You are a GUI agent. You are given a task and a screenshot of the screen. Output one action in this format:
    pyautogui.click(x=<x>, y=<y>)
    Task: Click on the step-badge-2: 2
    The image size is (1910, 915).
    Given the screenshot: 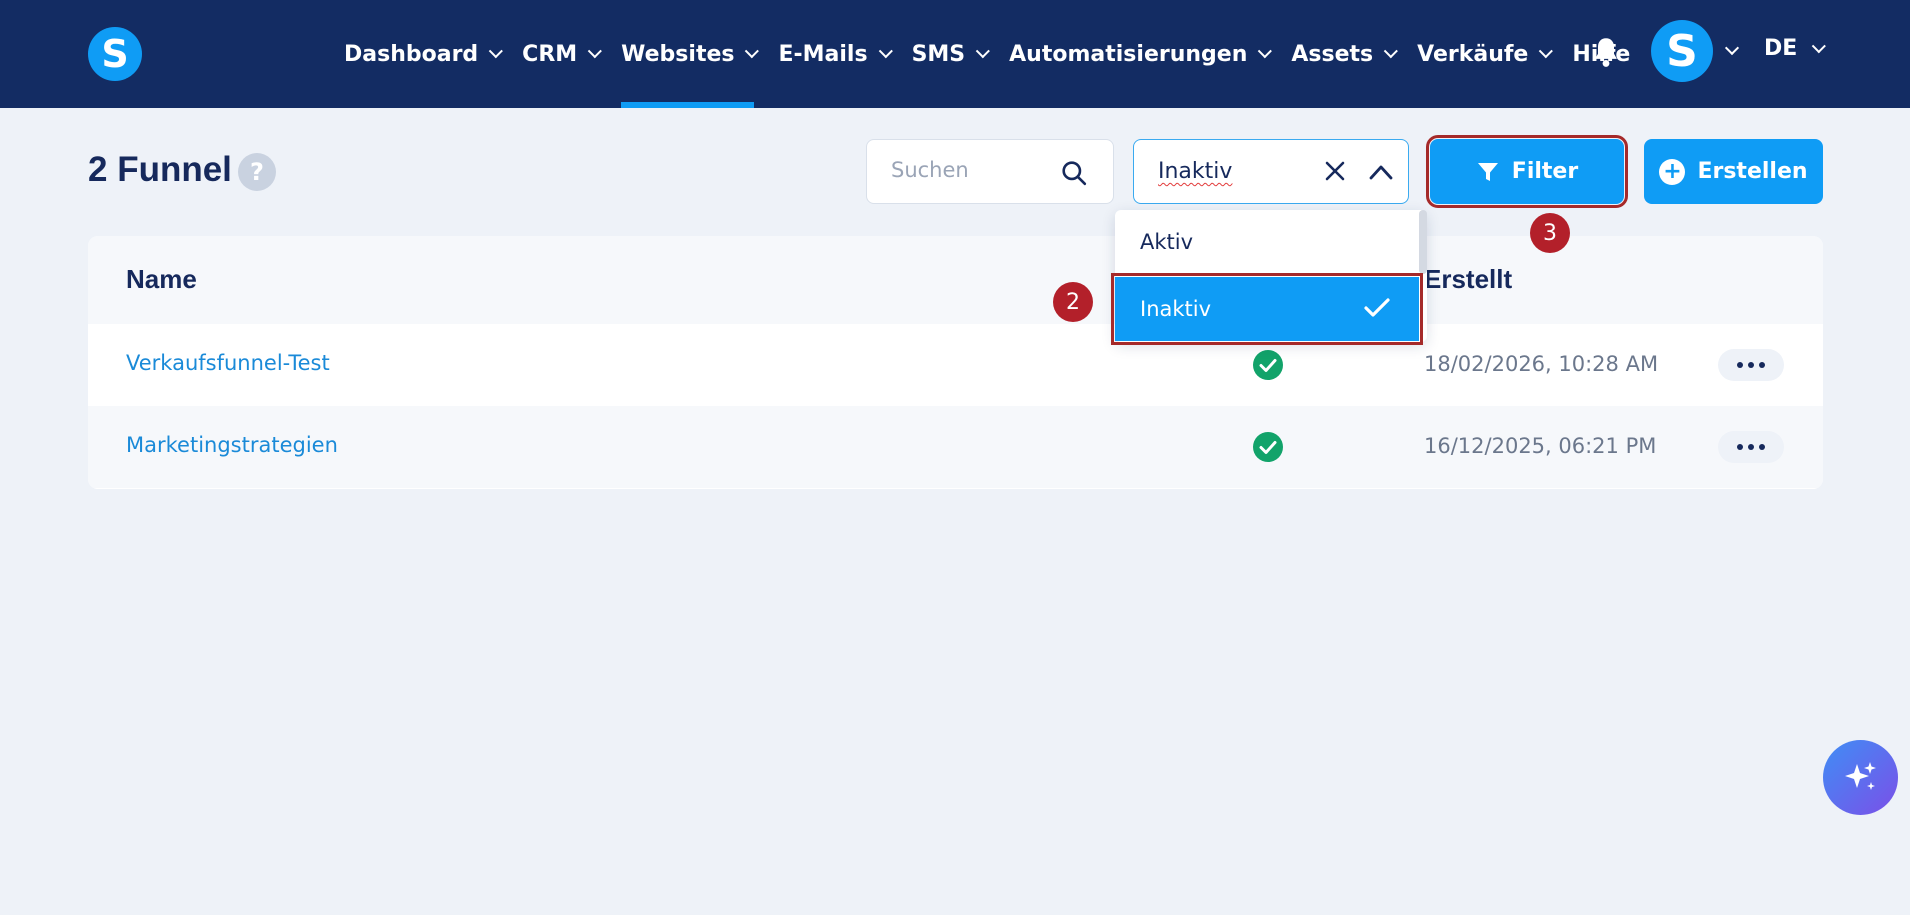 What is the action you would take?
    pyautogui.click(x=1073, y=302)
    